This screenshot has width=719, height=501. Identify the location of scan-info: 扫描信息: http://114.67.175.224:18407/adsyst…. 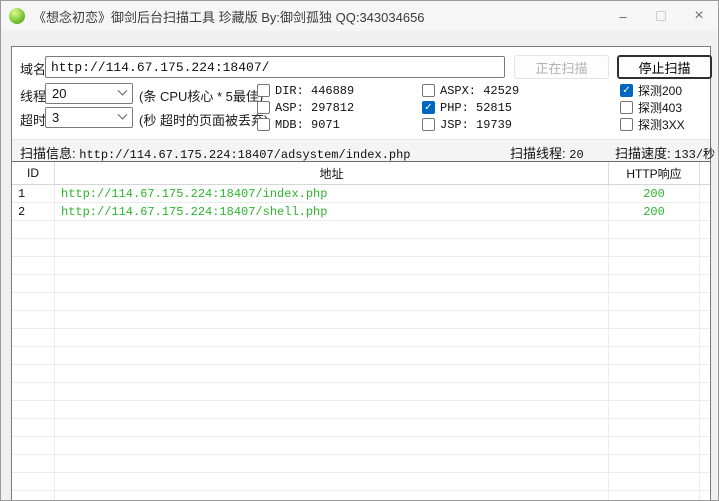
(215, 152).